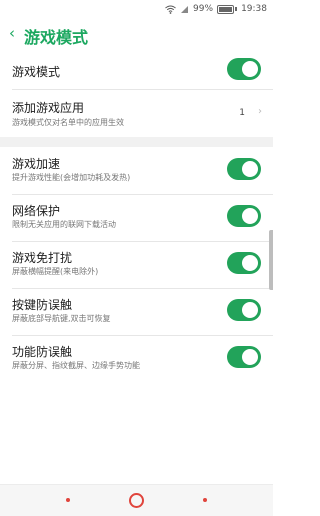 The height and width of the screenshot is (516, 320). What do you see at coordinates (203, 9) in the screenshot?
I see `battery-percent: 99%` at bounding box center [203, 9].